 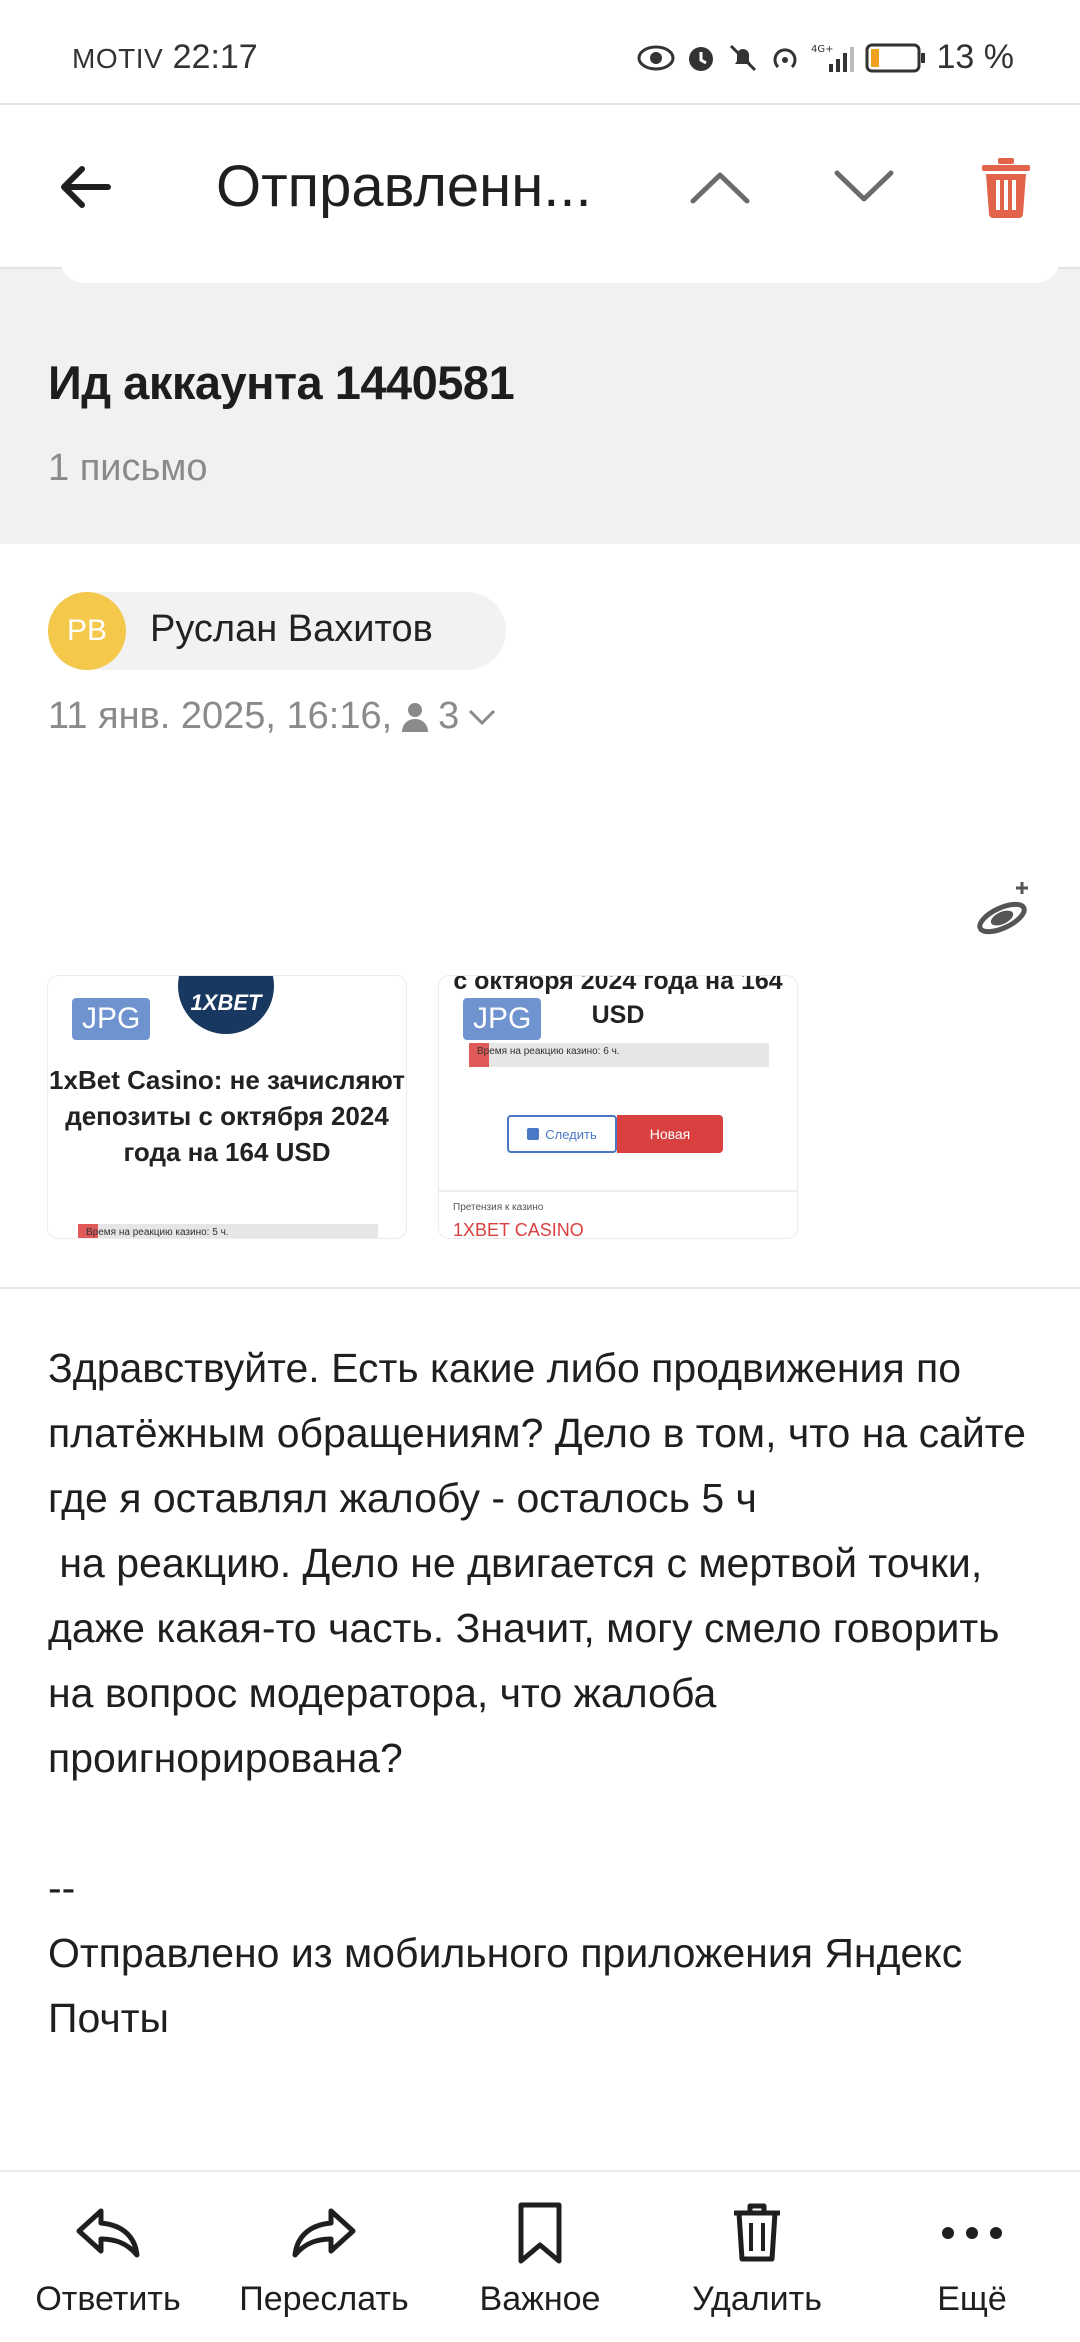 What do you see at coordinates (972, 2233) in the screenshot?
I see `more-icon` at bounding box center [972, 2233].